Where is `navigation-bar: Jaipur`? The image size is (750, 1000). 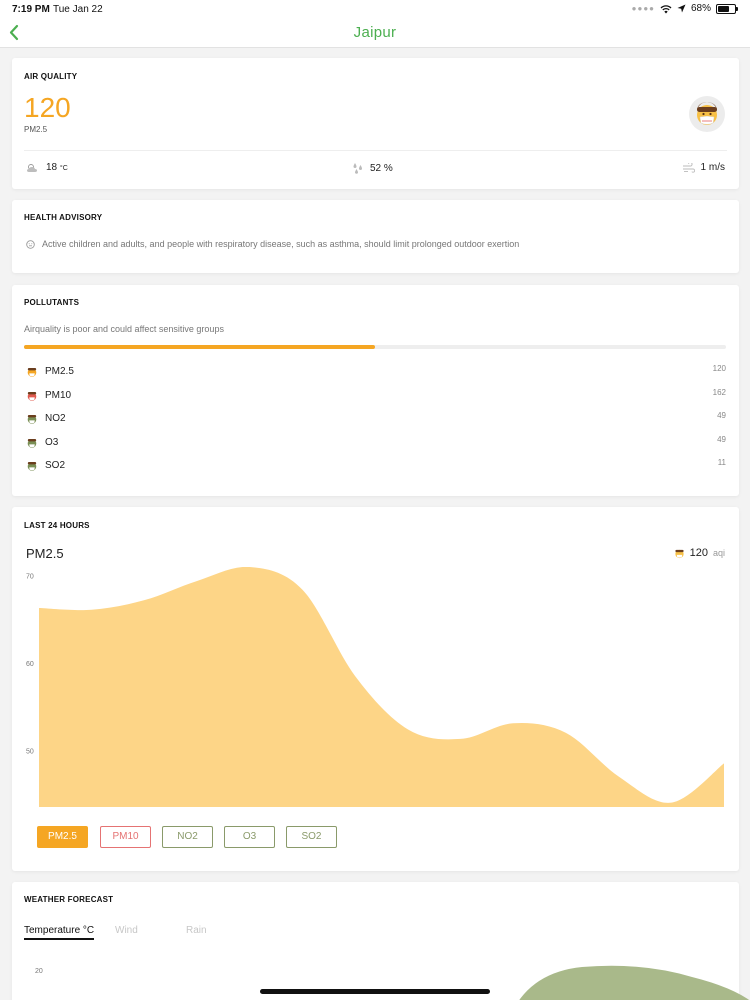
navigation-bar: Jaipur is located at coordinates (375, 34).